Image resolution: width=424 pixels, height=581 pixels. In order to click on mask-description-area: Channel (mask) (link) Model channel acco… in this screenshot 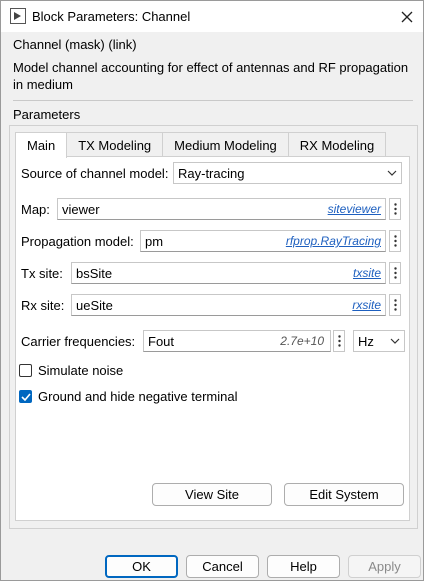, I will do `click(212, 66)`.